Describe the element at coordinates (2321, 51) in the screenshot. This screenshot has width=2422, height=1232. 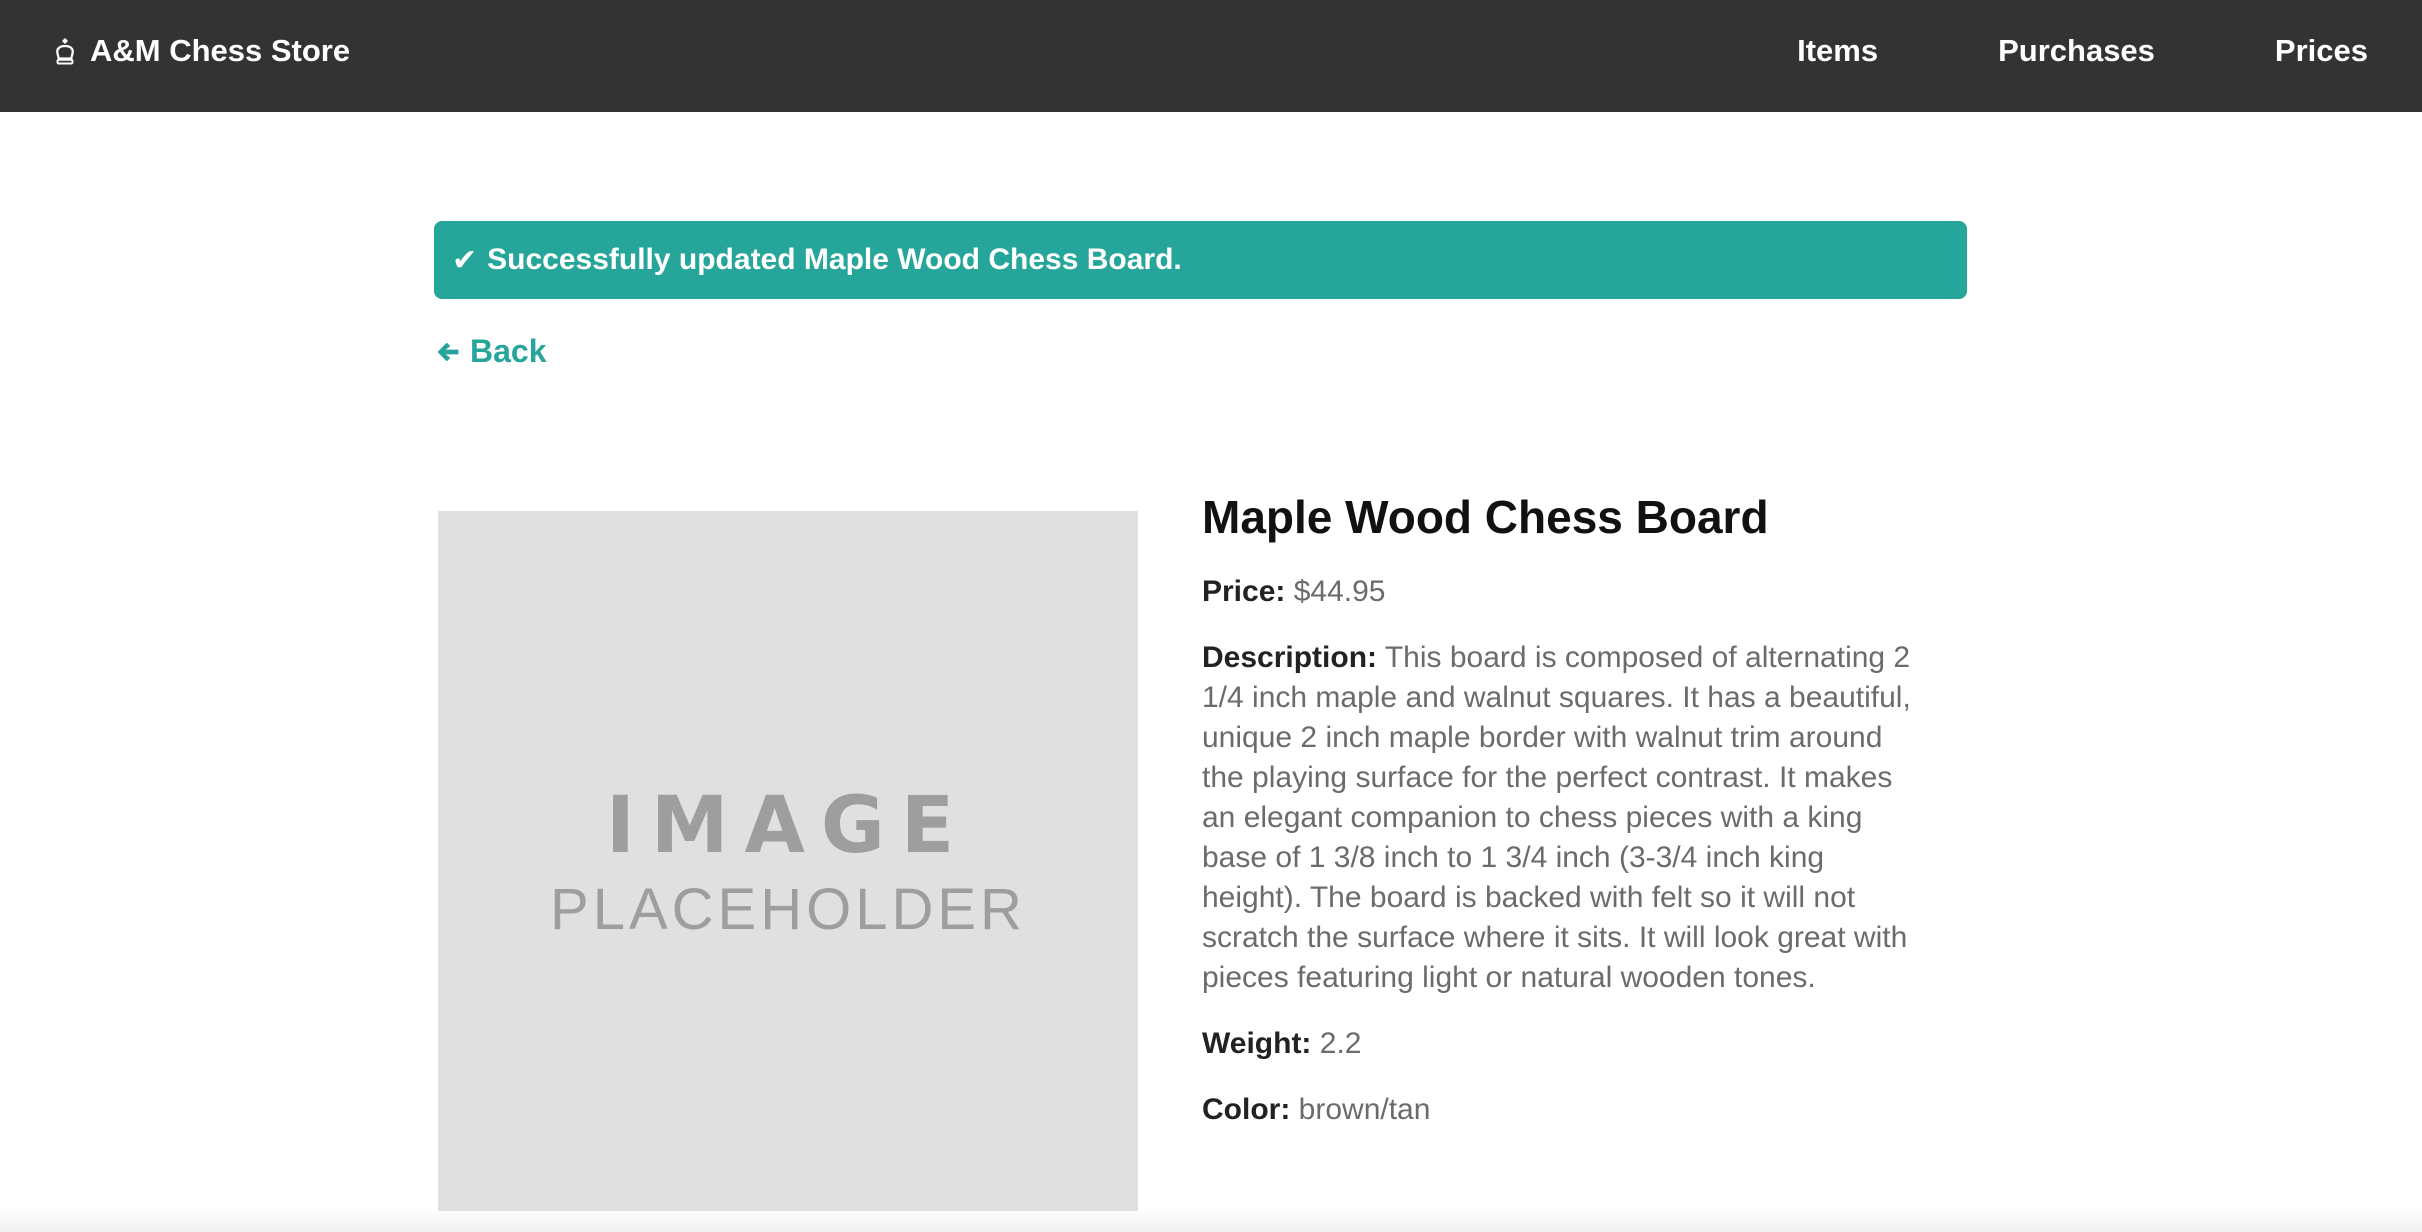
I see `nav-link-prices: Prices` at that location.